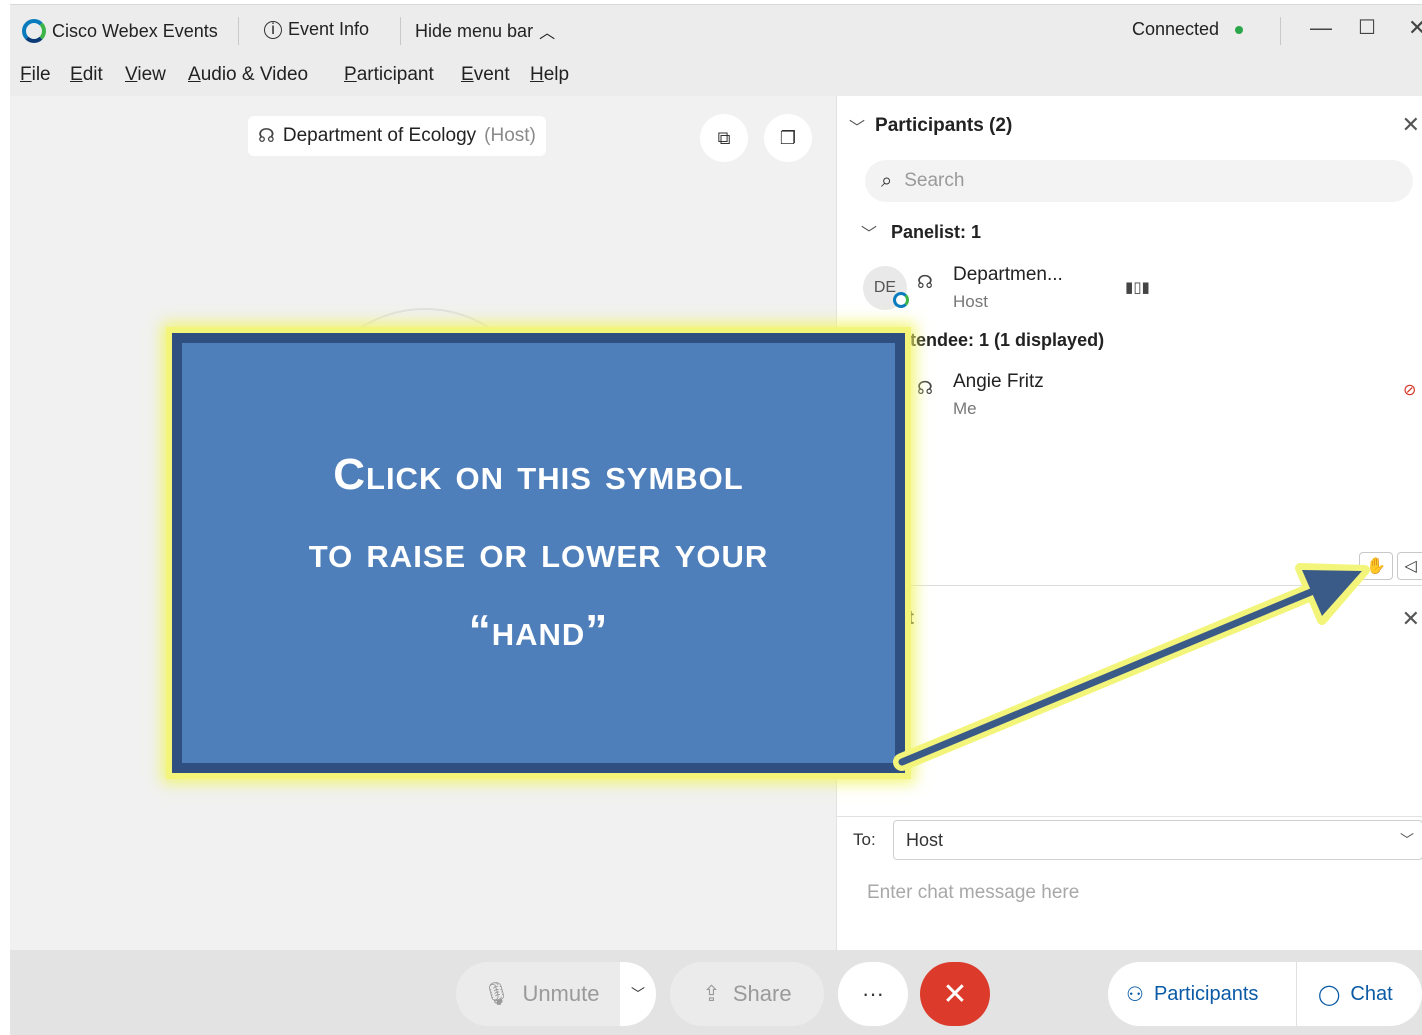 Image resolution: width=1422 pixels, height=1035 pixels. What do you see at coordinates (973, 893) in the screenshot?
I see `chat-message-input: Enter chat message here` at bounding box center [973, 893].